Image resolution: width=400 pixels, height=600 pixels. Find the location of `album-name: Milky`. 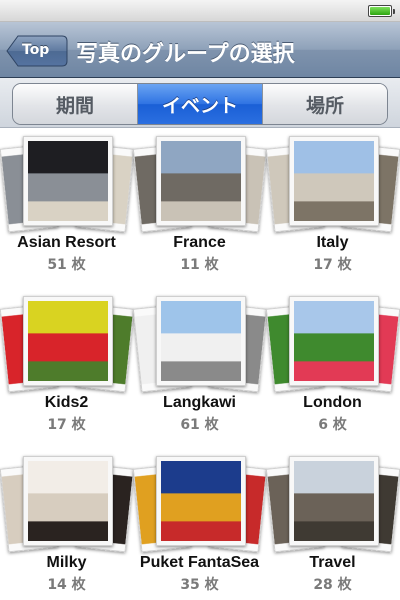

album-name: Milky is located at coordinates (66, 562).